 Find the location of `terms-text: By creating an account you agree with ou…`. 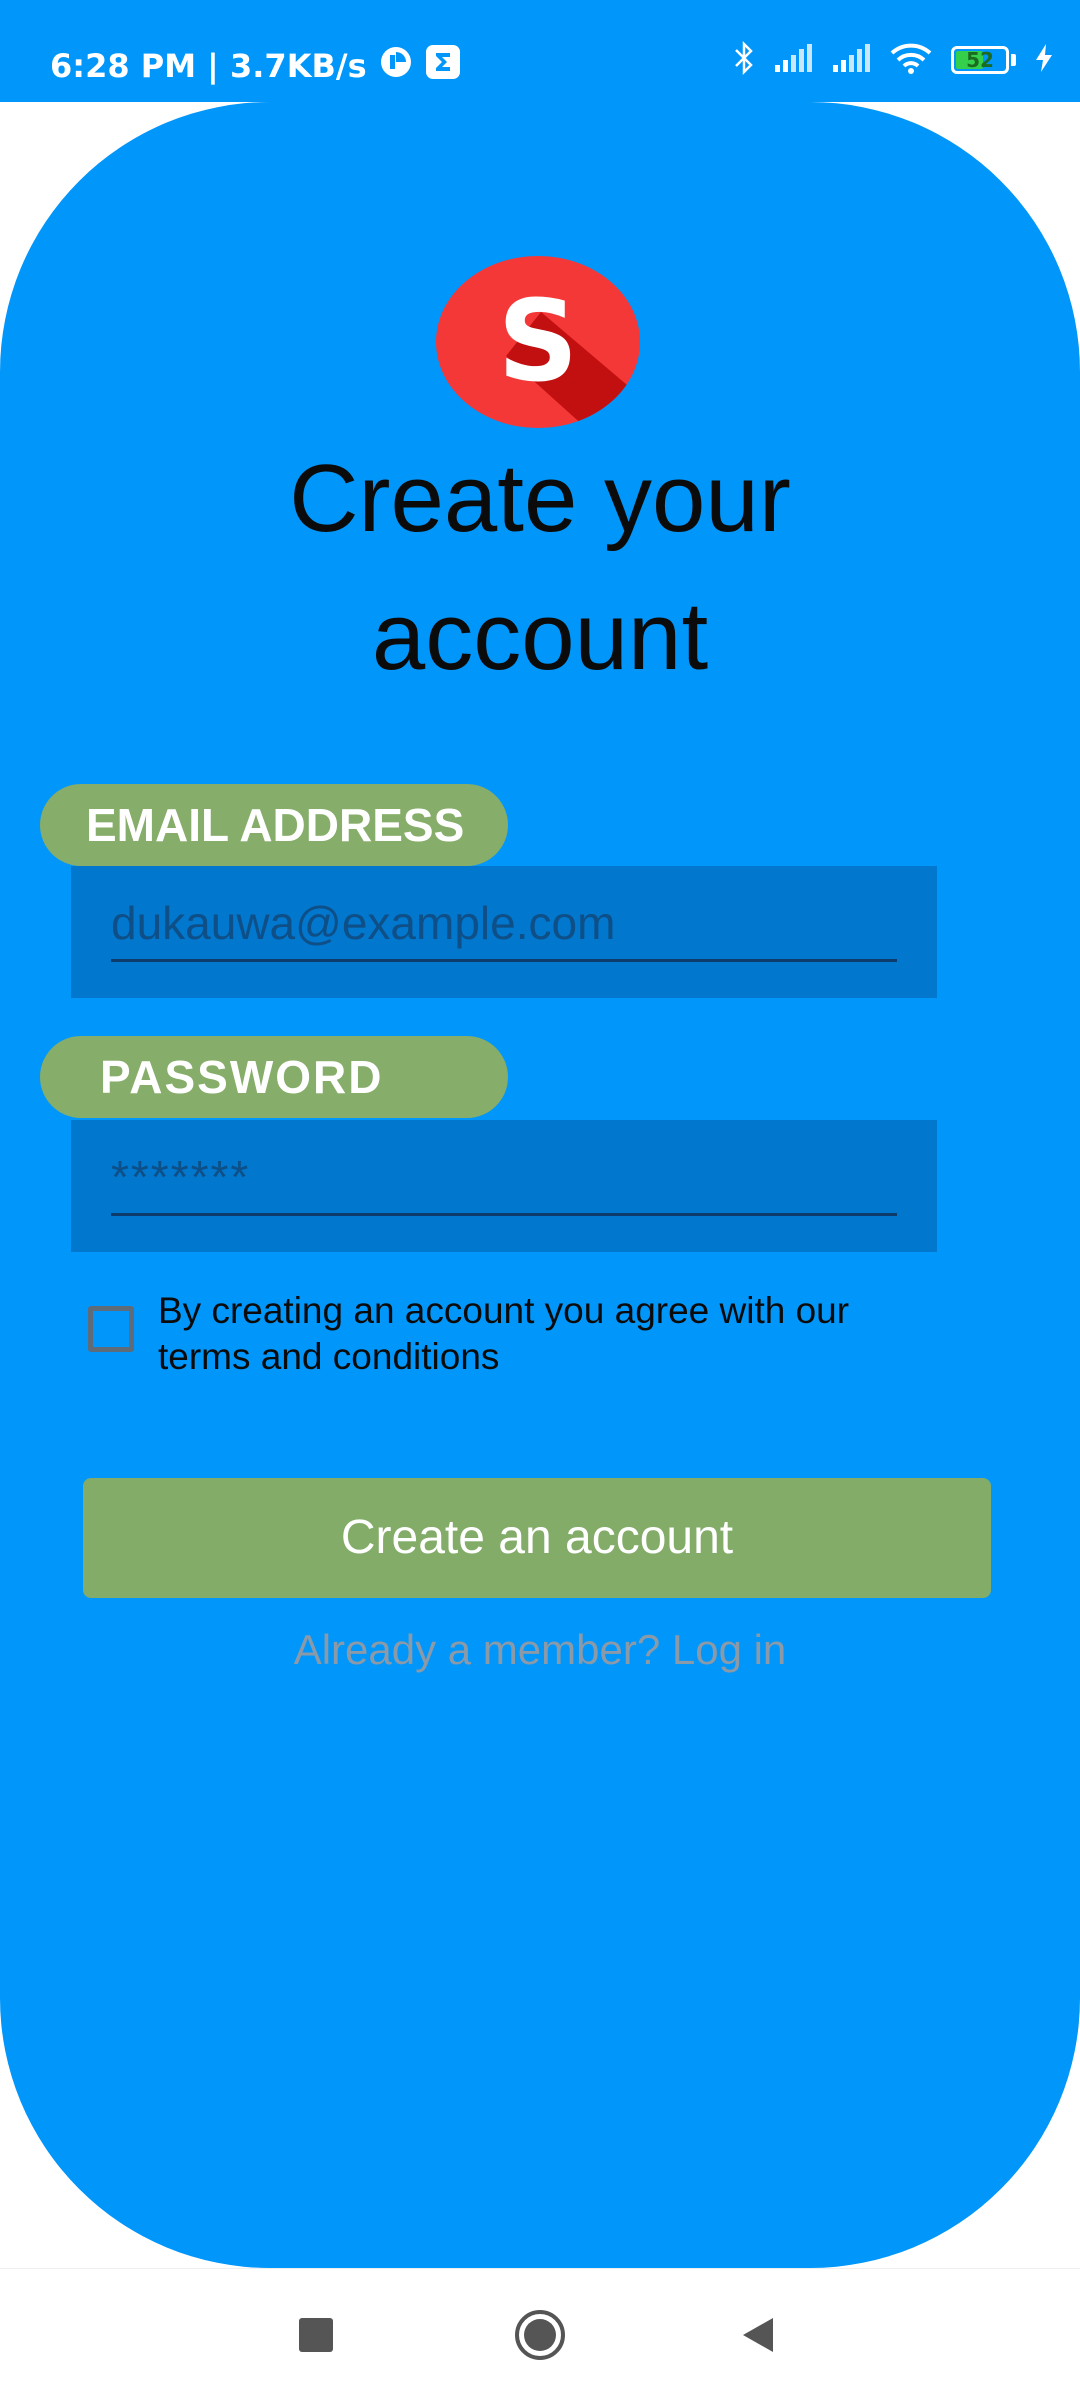

terms-text: By creating an account you agree with ou… is located at coordinates (504, 1333).